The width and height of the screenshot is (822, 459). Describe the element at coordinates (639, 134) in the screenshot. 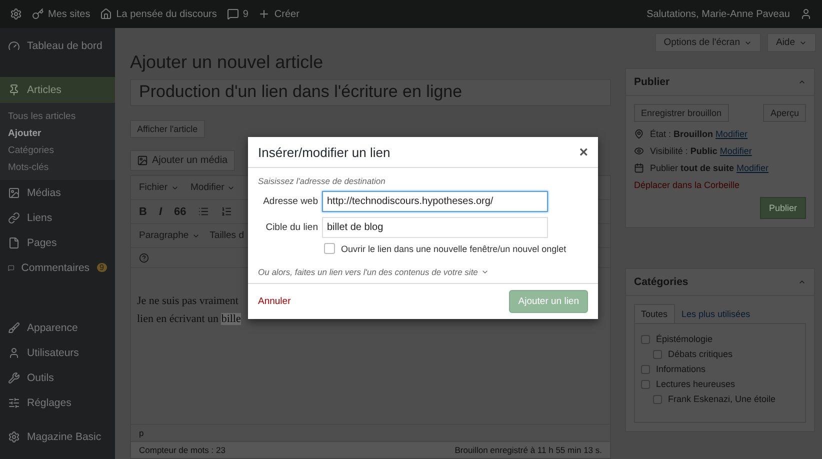

I see `map-pin-icon` at that location.